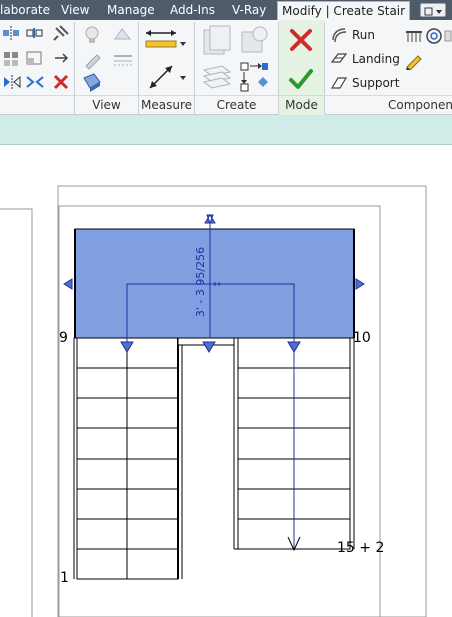  Describe the element at coordinates (360, 284) in the screenshot. I see `grip-right` at that location.